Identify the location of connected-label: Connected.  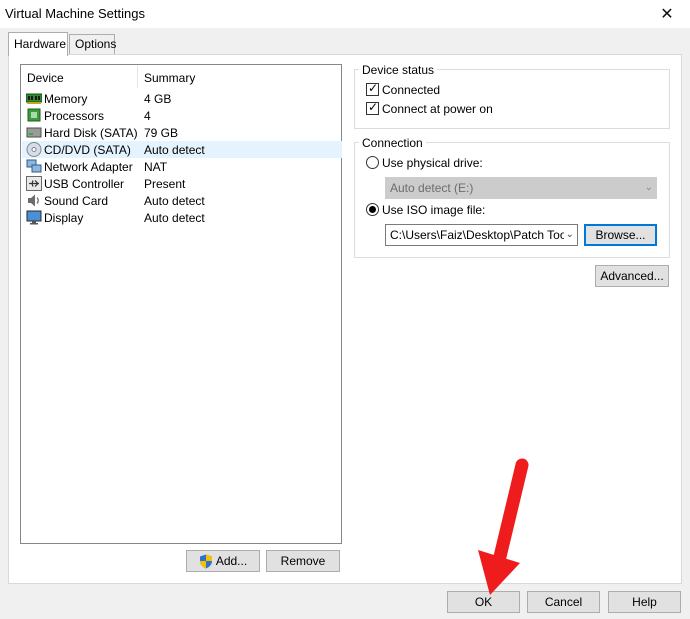
(411, 90).